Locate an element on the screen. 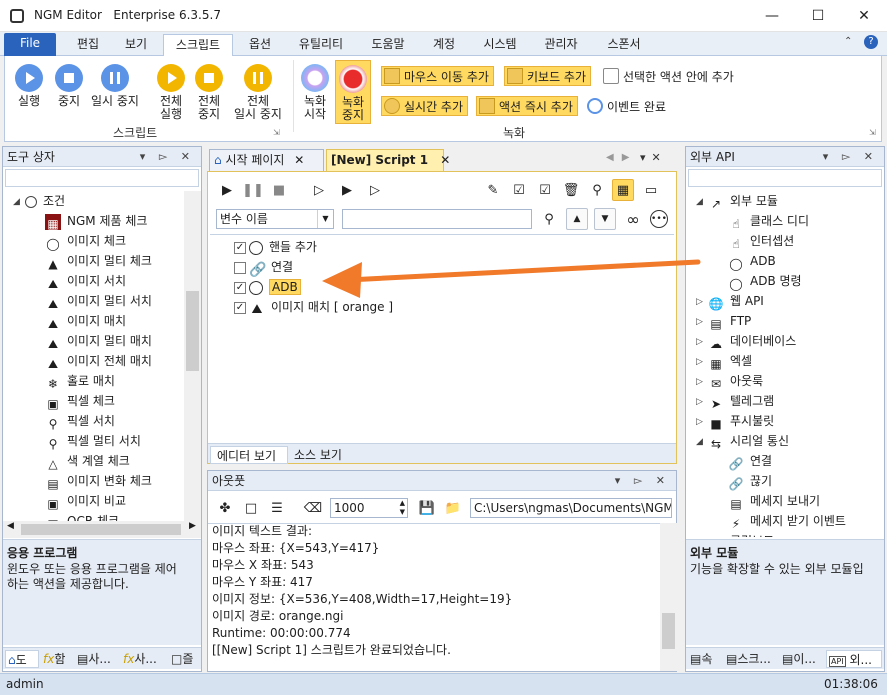  tab-editor-view: 에디터 보기 is located at coordinates (249, 455).